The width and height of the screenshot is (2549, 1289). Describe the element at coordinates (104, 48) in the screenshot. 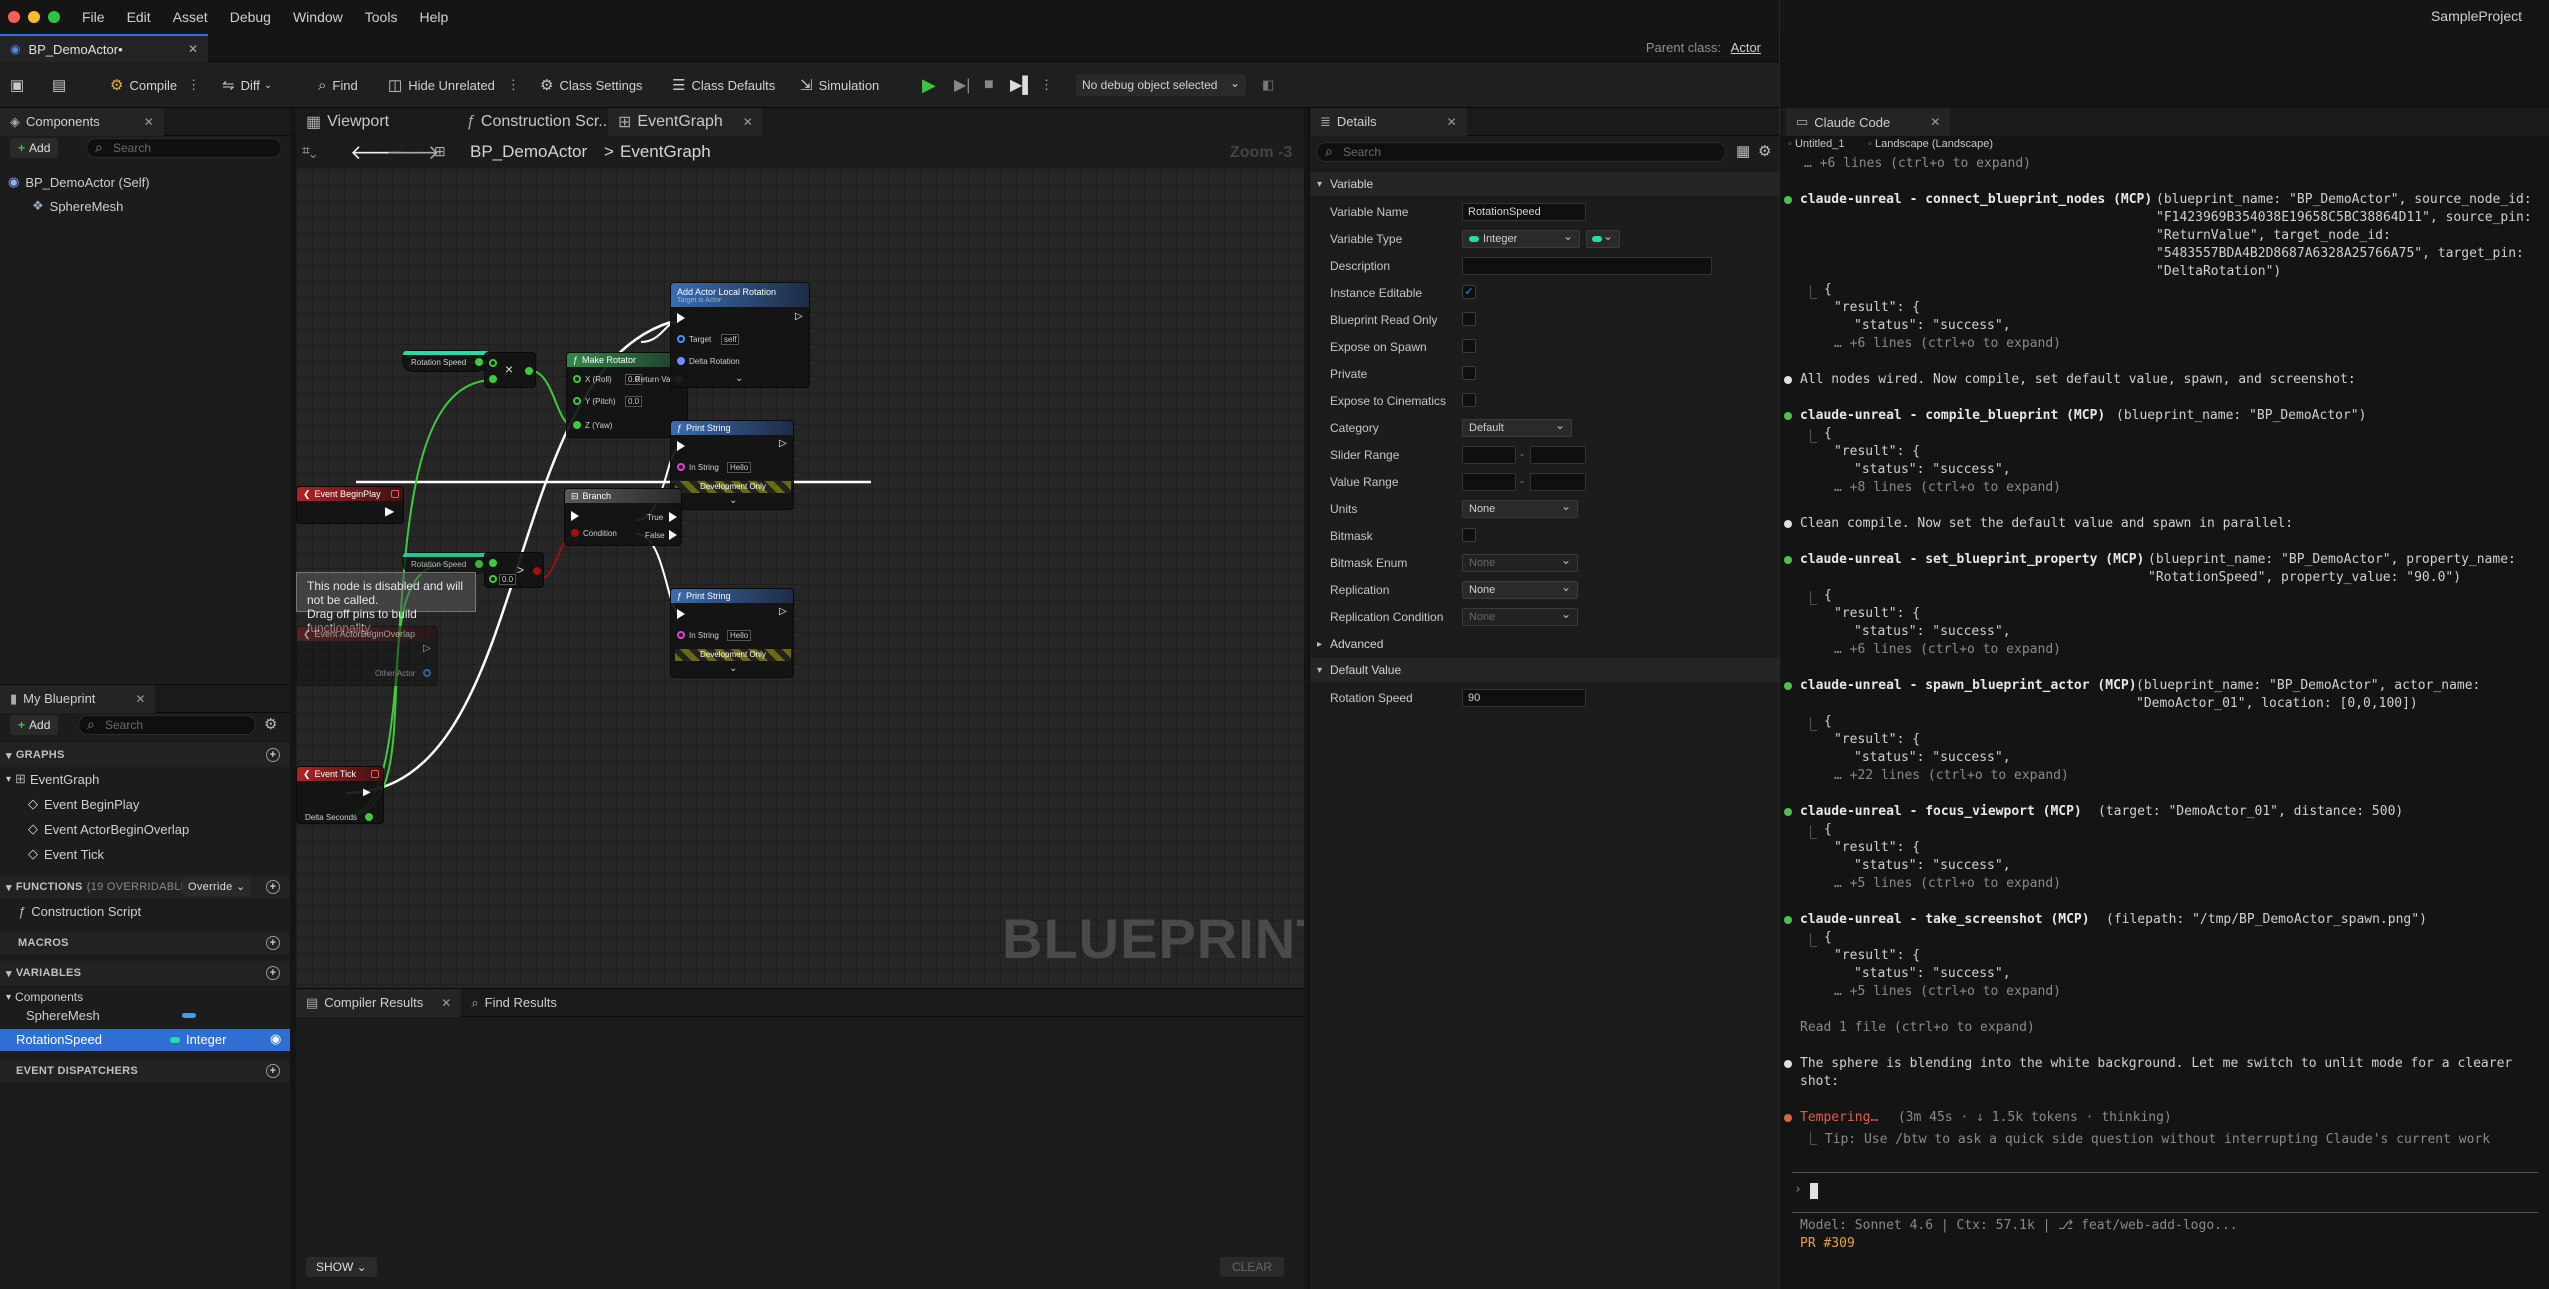

I see `document-tab-bp-demoactor: ◉ BP_DemoActor• ✕` at that location.